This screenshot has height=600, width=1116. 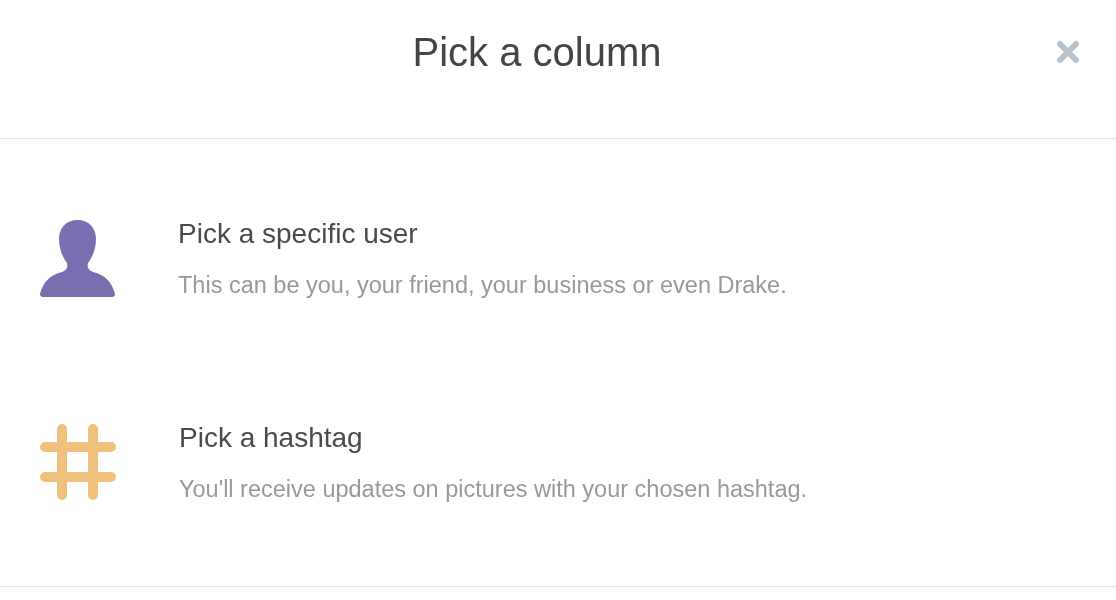 I want to click on close-icon, so click(x=1068, y=52).